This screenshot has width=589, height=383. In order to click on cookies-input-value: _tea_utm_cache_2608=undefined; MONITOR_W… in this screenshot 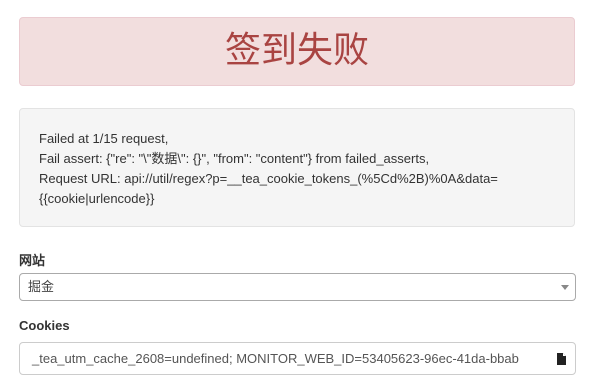, I will do `click(275, 358)`.